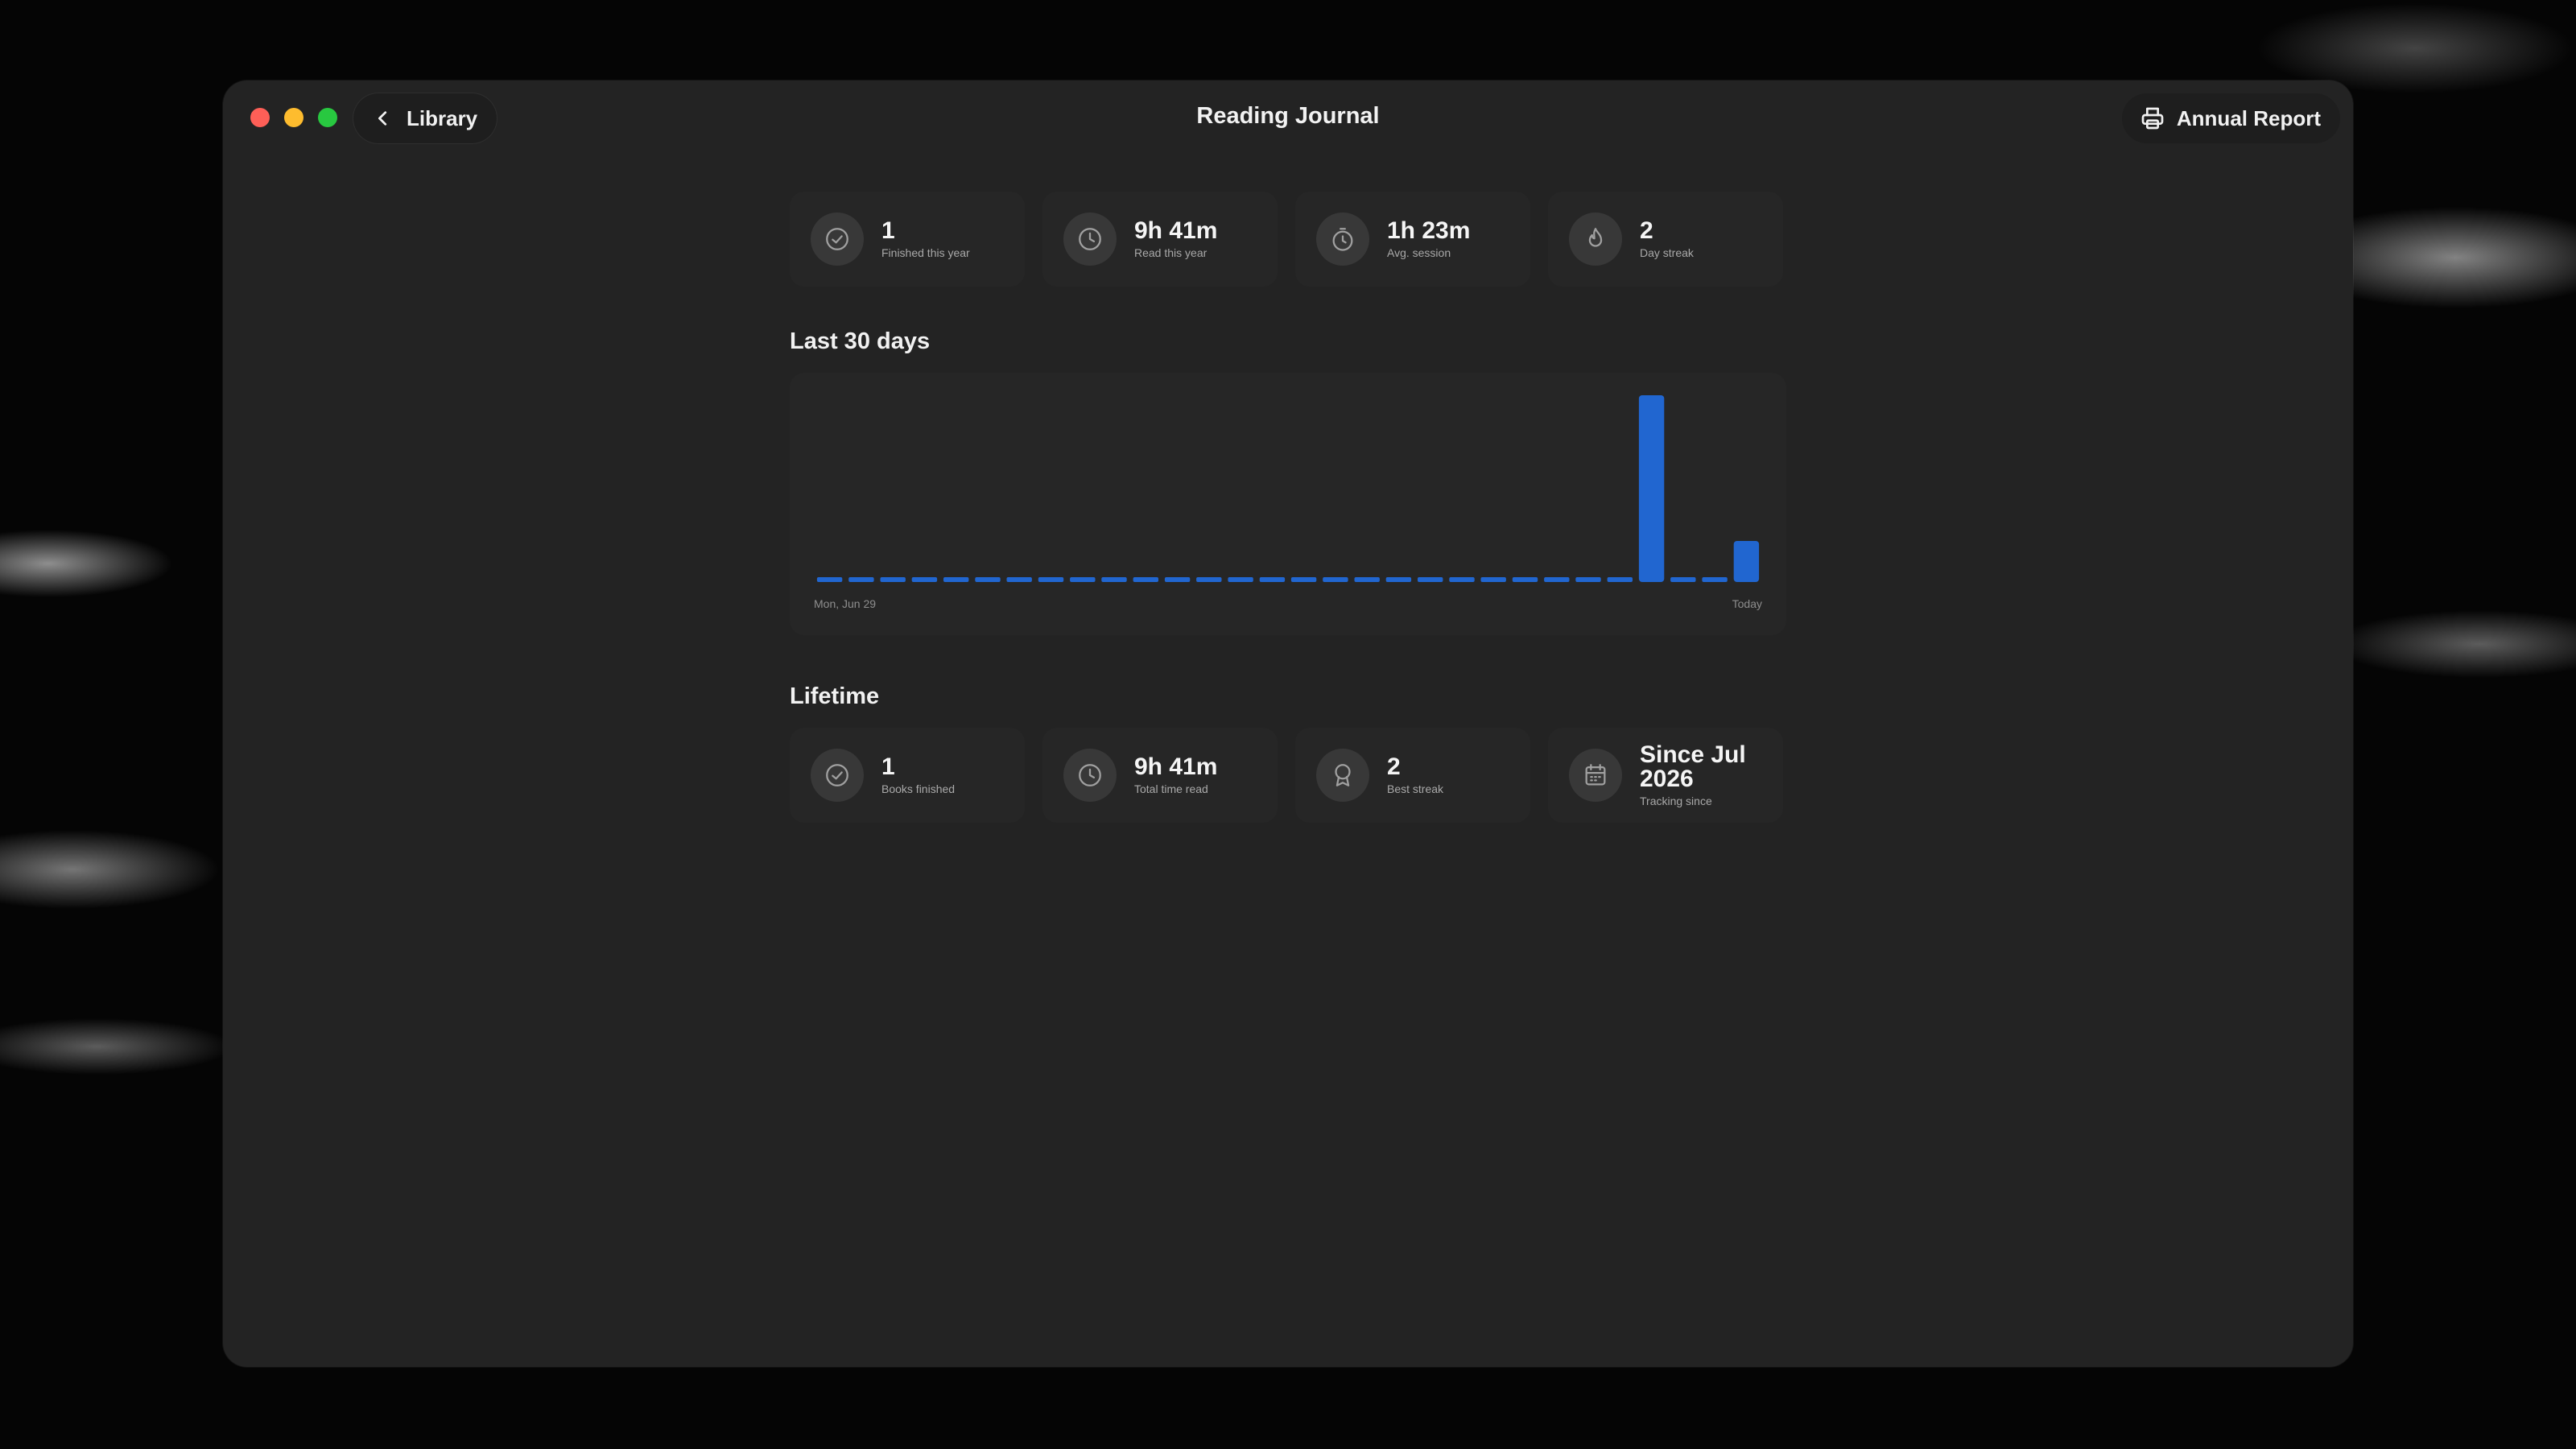  What do you see at coordinates (2248, 117) in the screenshot?
I see `annual-report-label: Annual Report` at bounding box center [2248, 117].